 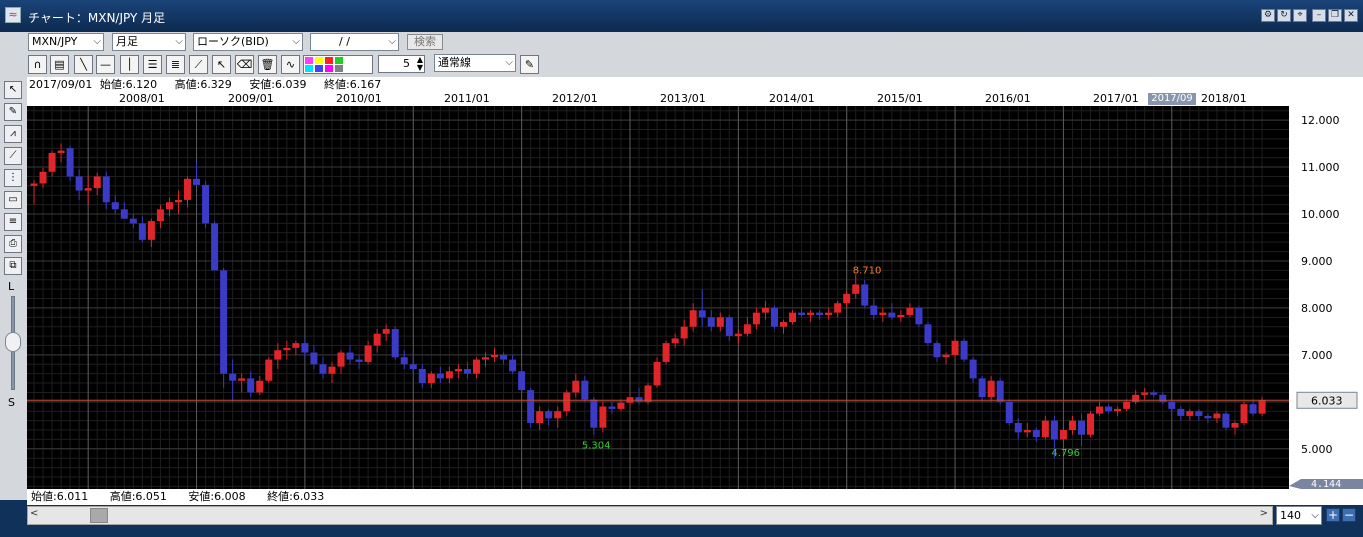 What do you see at coordinates (244, 64) in the screenshot?
I see `eraser-icon: ⌫` at bounding box center [244, 64].